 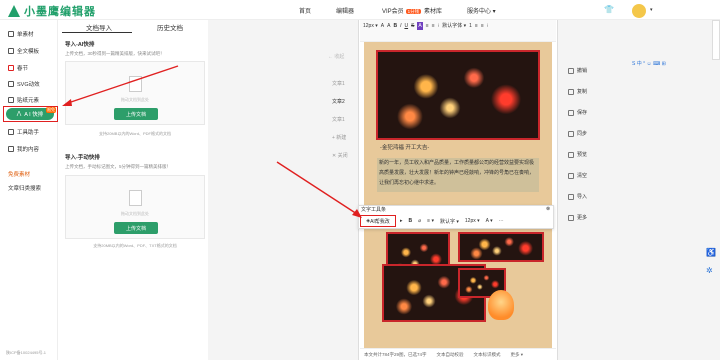 I want to click on action-label: 保存, so click(x=582, y=113).